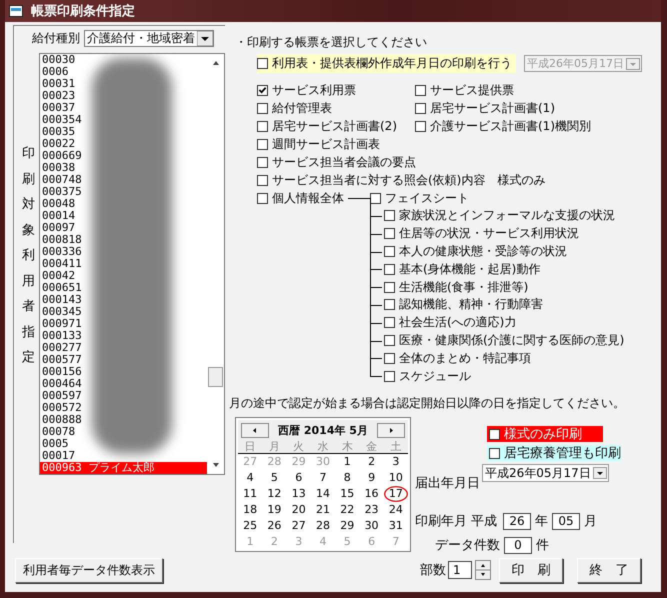 This screenshot has width=667, height=598. What do you see at coordinates (396, 478) in the screenshot?
I see `calendar-day: 10` at bounding box center [396, 478].